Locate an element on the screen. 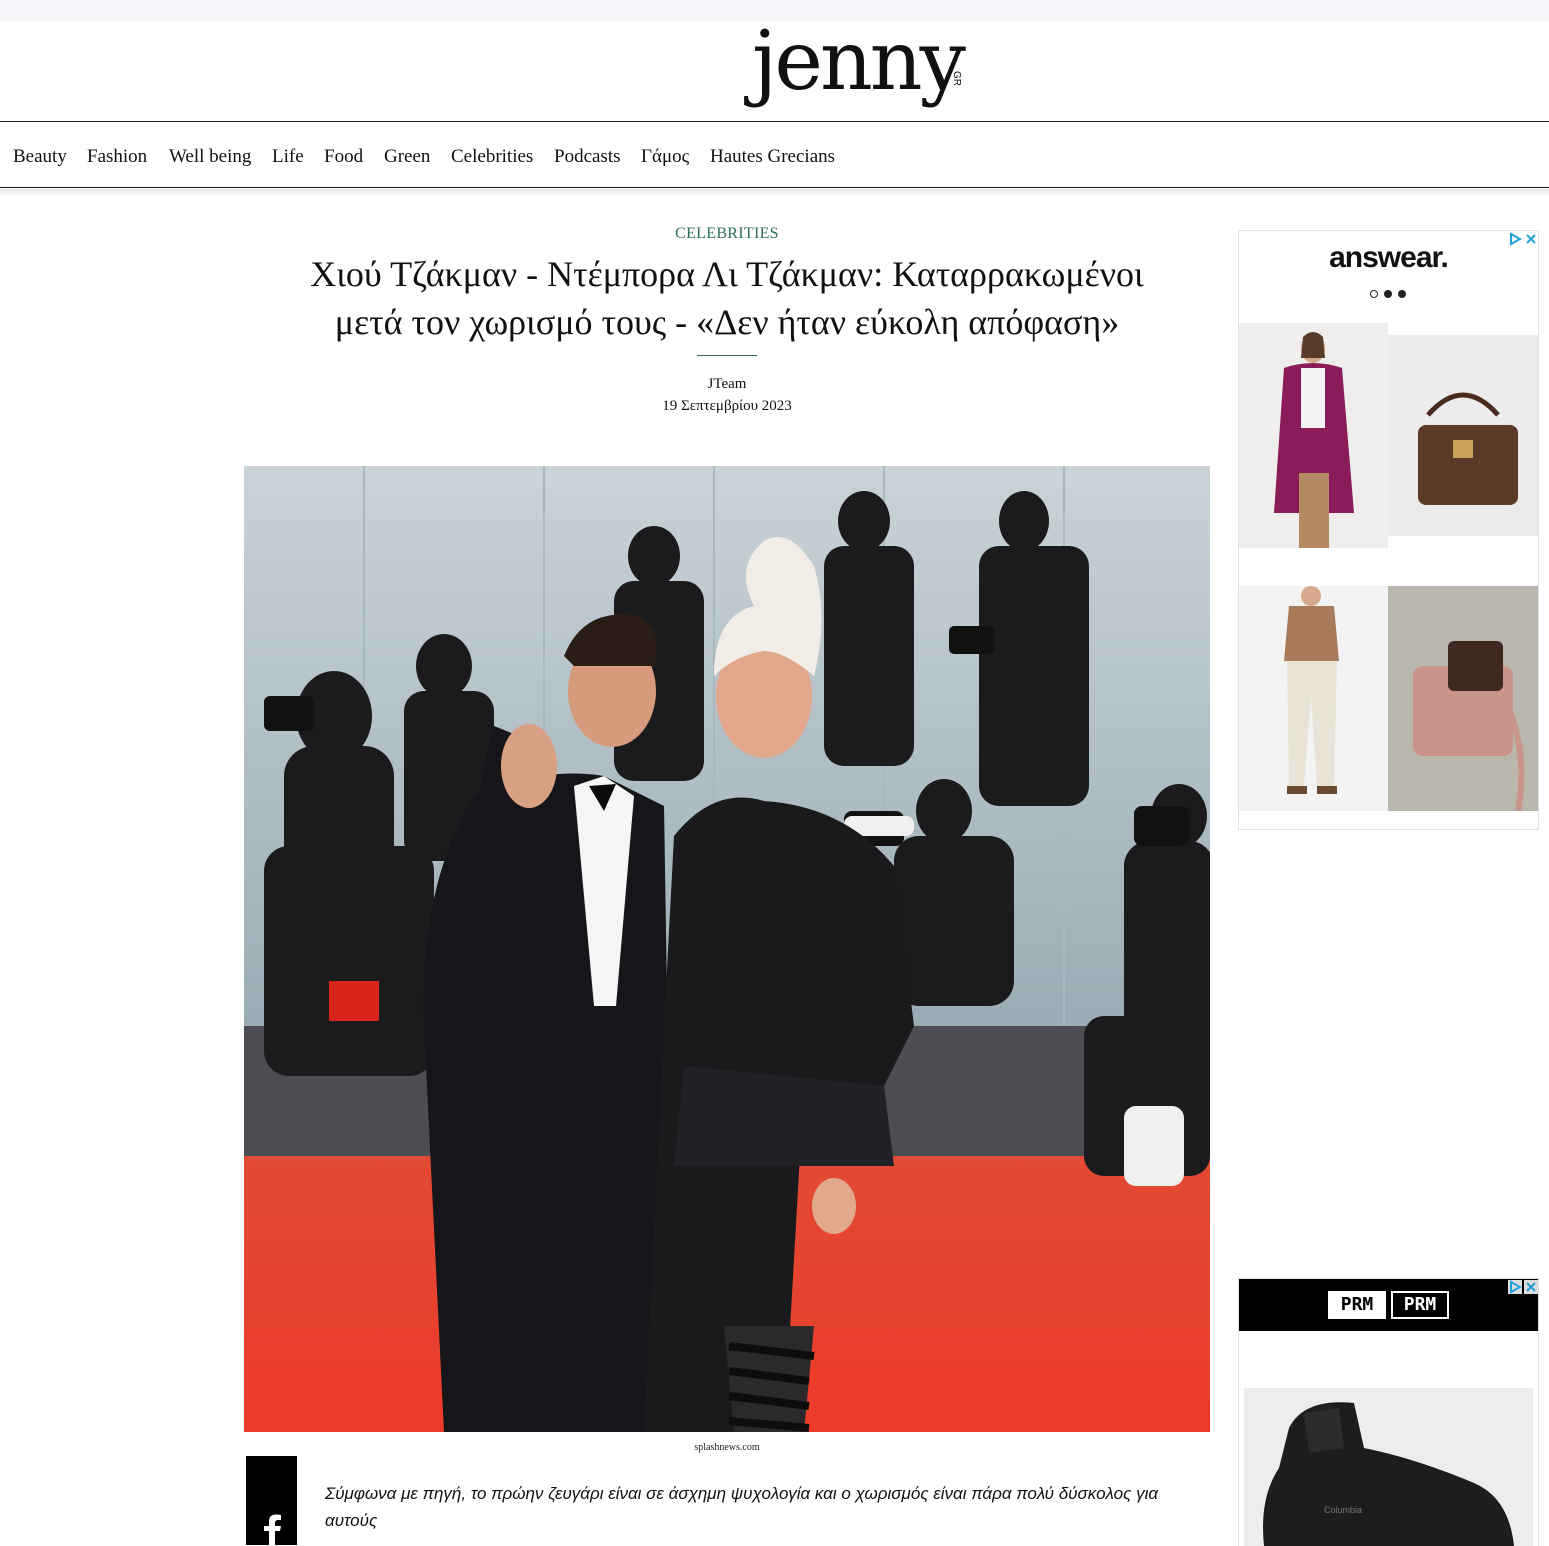  image-credit: splashnews.com is located at coordinates (727, 1447).